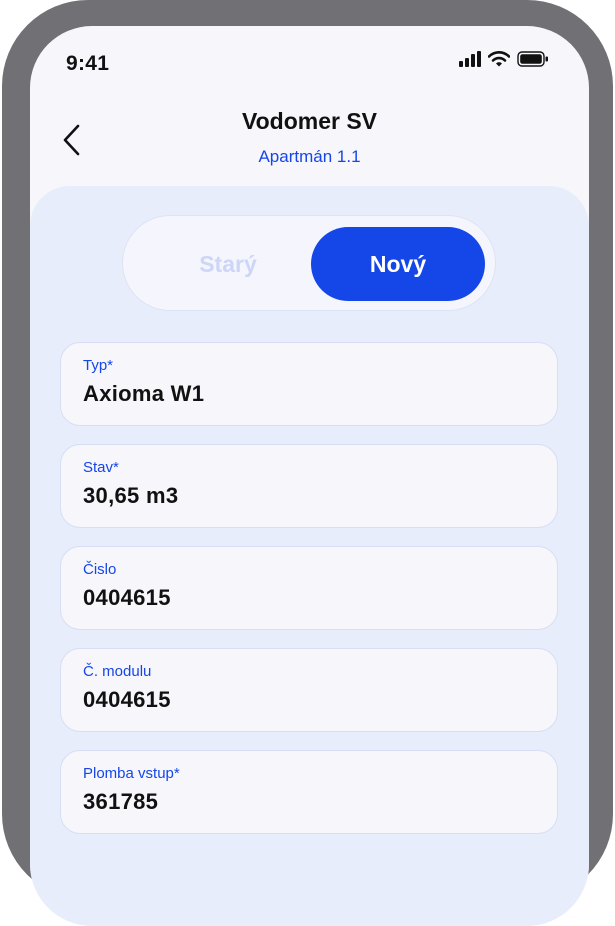  I want to click on state-field: Stav* 30,65 m3, so click(309, 486).